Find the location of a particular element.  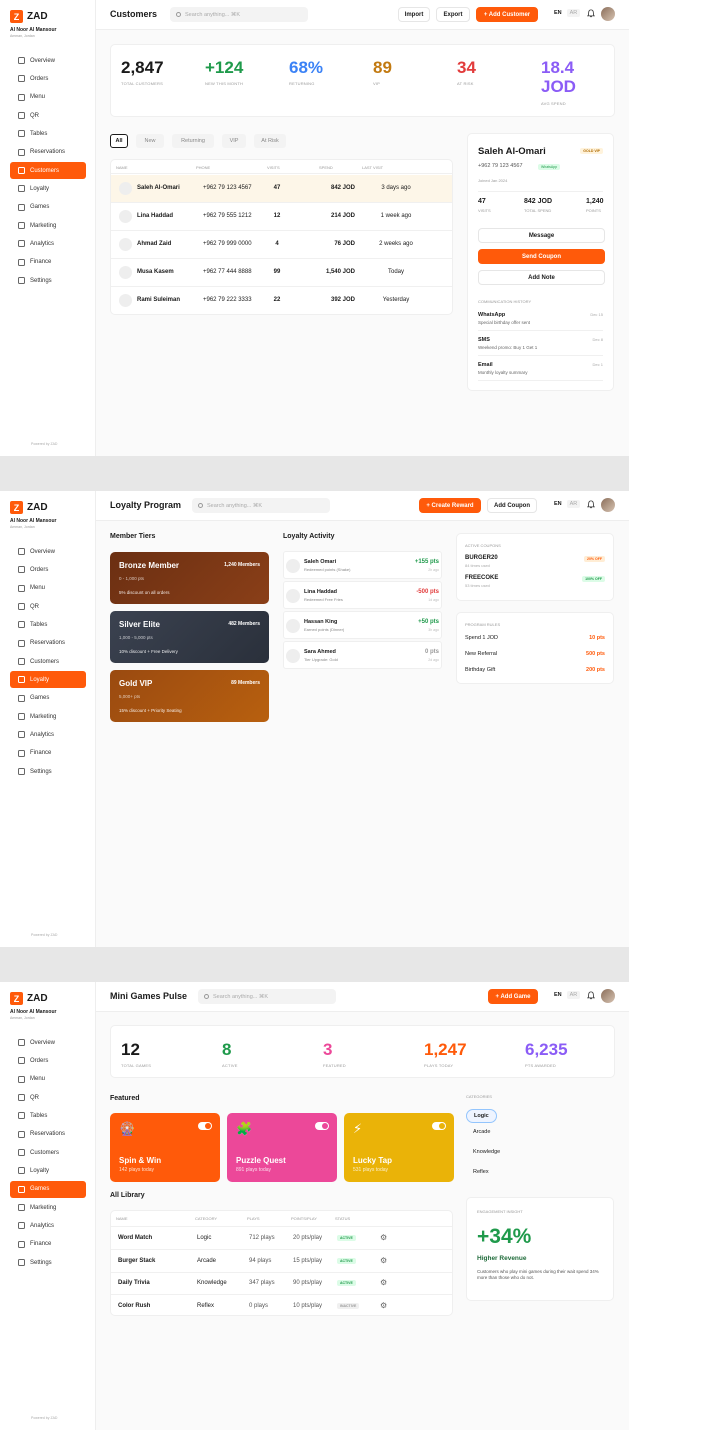

add-note-button: Add Note is located at coordinates (541, 277).